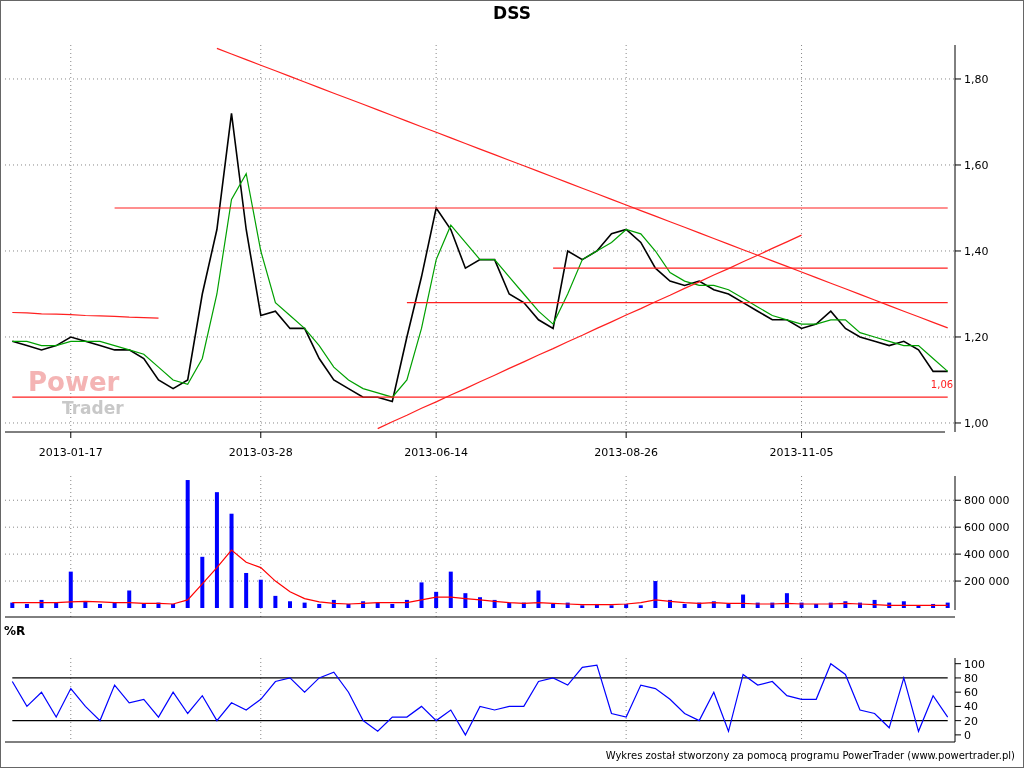 This screenshot has width=1024, height=768. What do you see at coordinates (942, 384) in the screenshot?
I see `price-label: 1,06` at bounding box center [942, 384].